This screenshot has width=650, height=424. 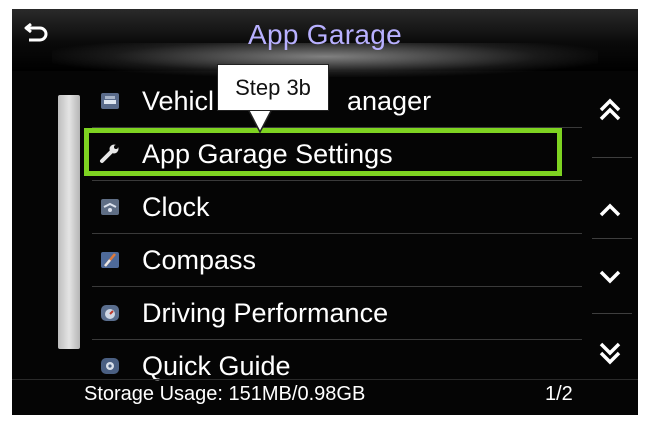 What do you see at coordinates (325, 34) in the screenshot?
I see `page-title: App Garage` at bounding box center [325, 34].